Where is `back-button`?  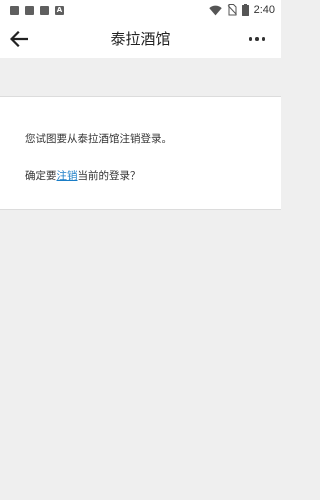 back-button is located at coordinates (19, 39).